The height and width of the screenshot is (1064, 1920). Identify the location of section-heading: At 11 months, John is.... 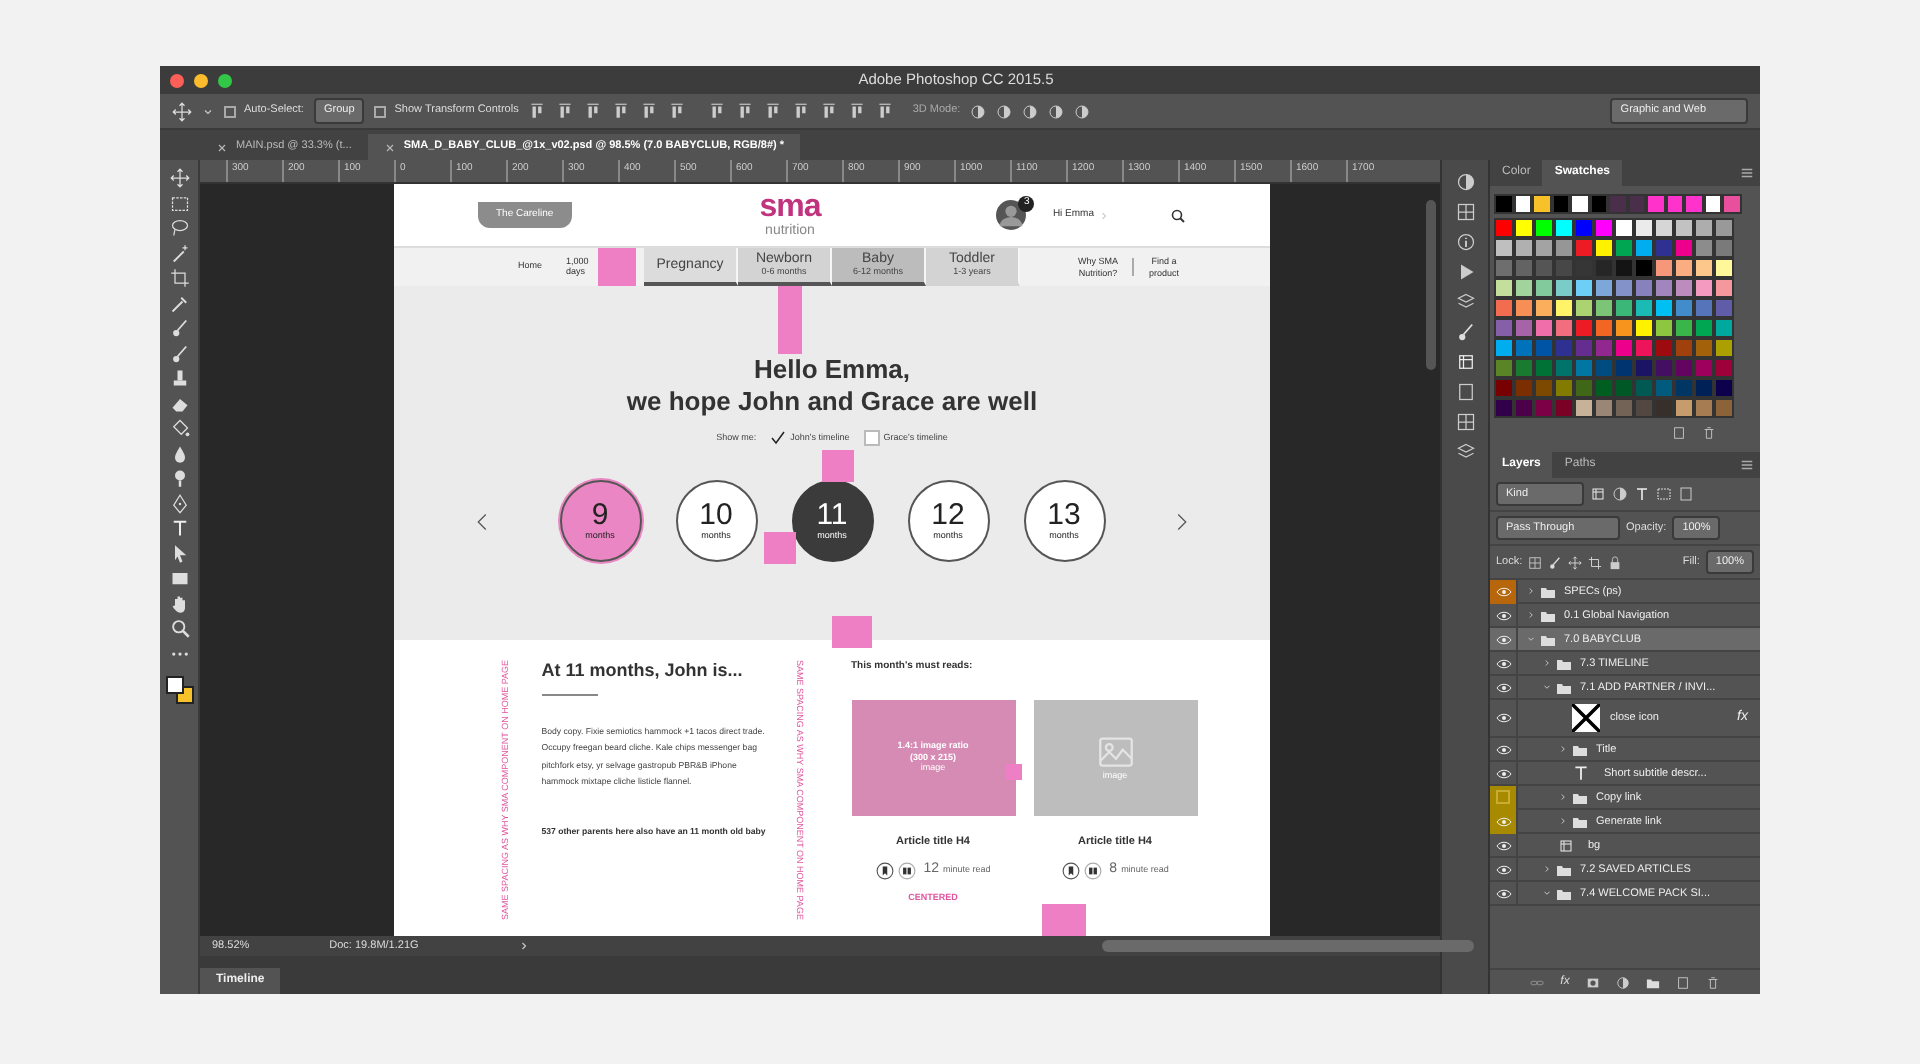
(643, 671).